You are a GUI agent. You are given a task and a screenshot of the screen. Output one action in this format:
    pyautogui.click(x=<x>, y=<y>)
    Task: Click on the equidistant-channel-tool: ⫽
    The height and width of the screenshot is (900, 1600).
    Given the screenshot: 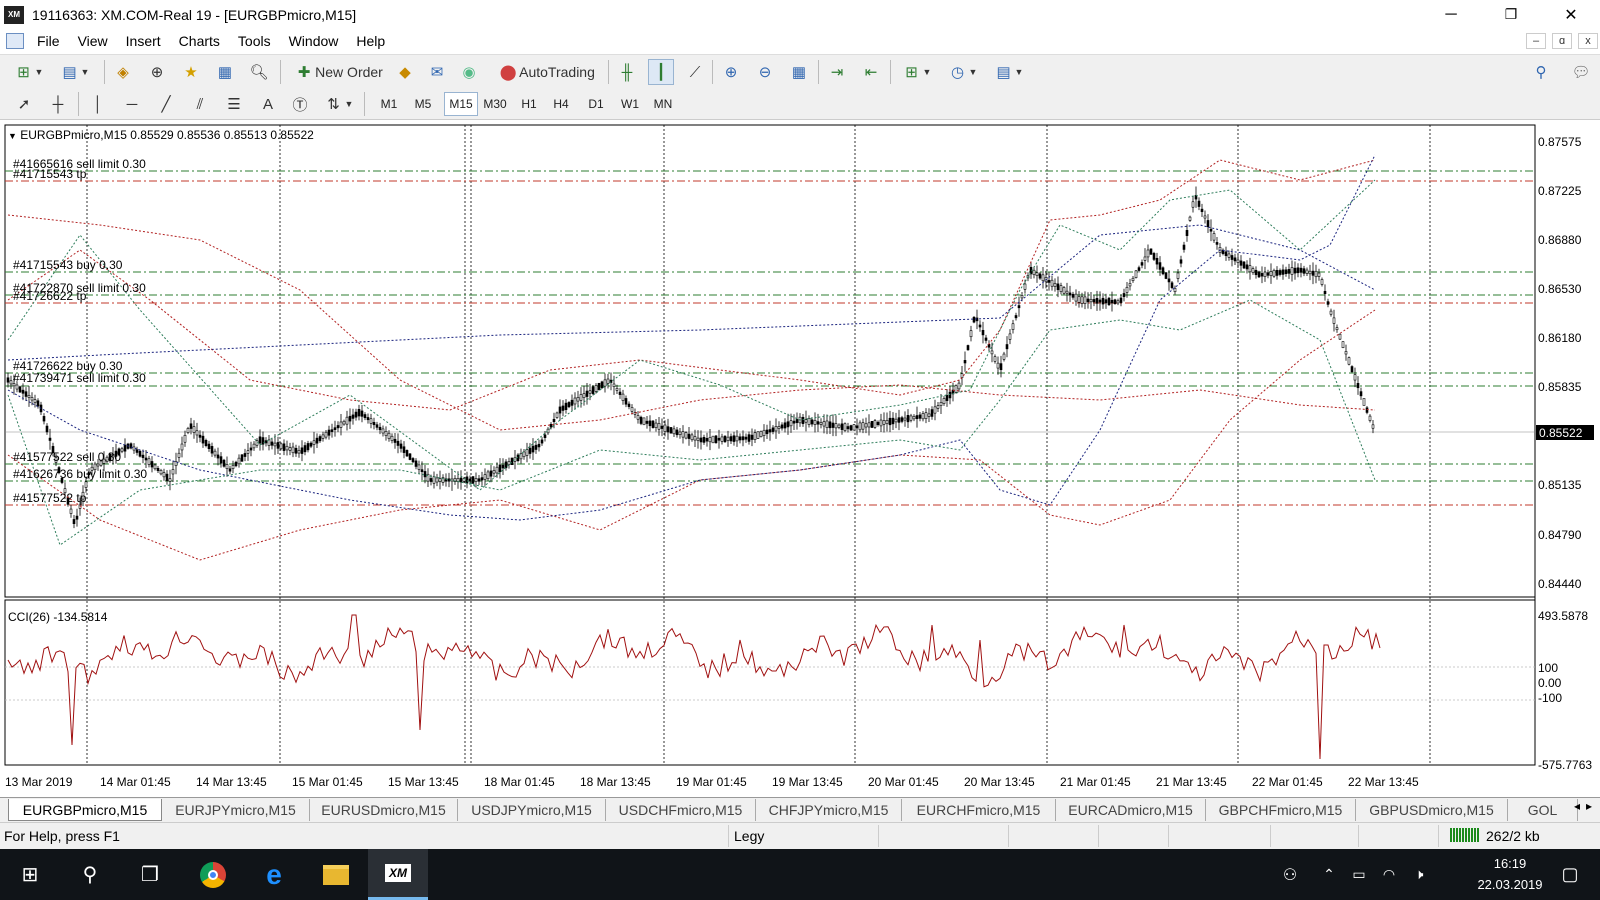 What is the action you would take?
    pyautogui.click(x=200, y=104)
    